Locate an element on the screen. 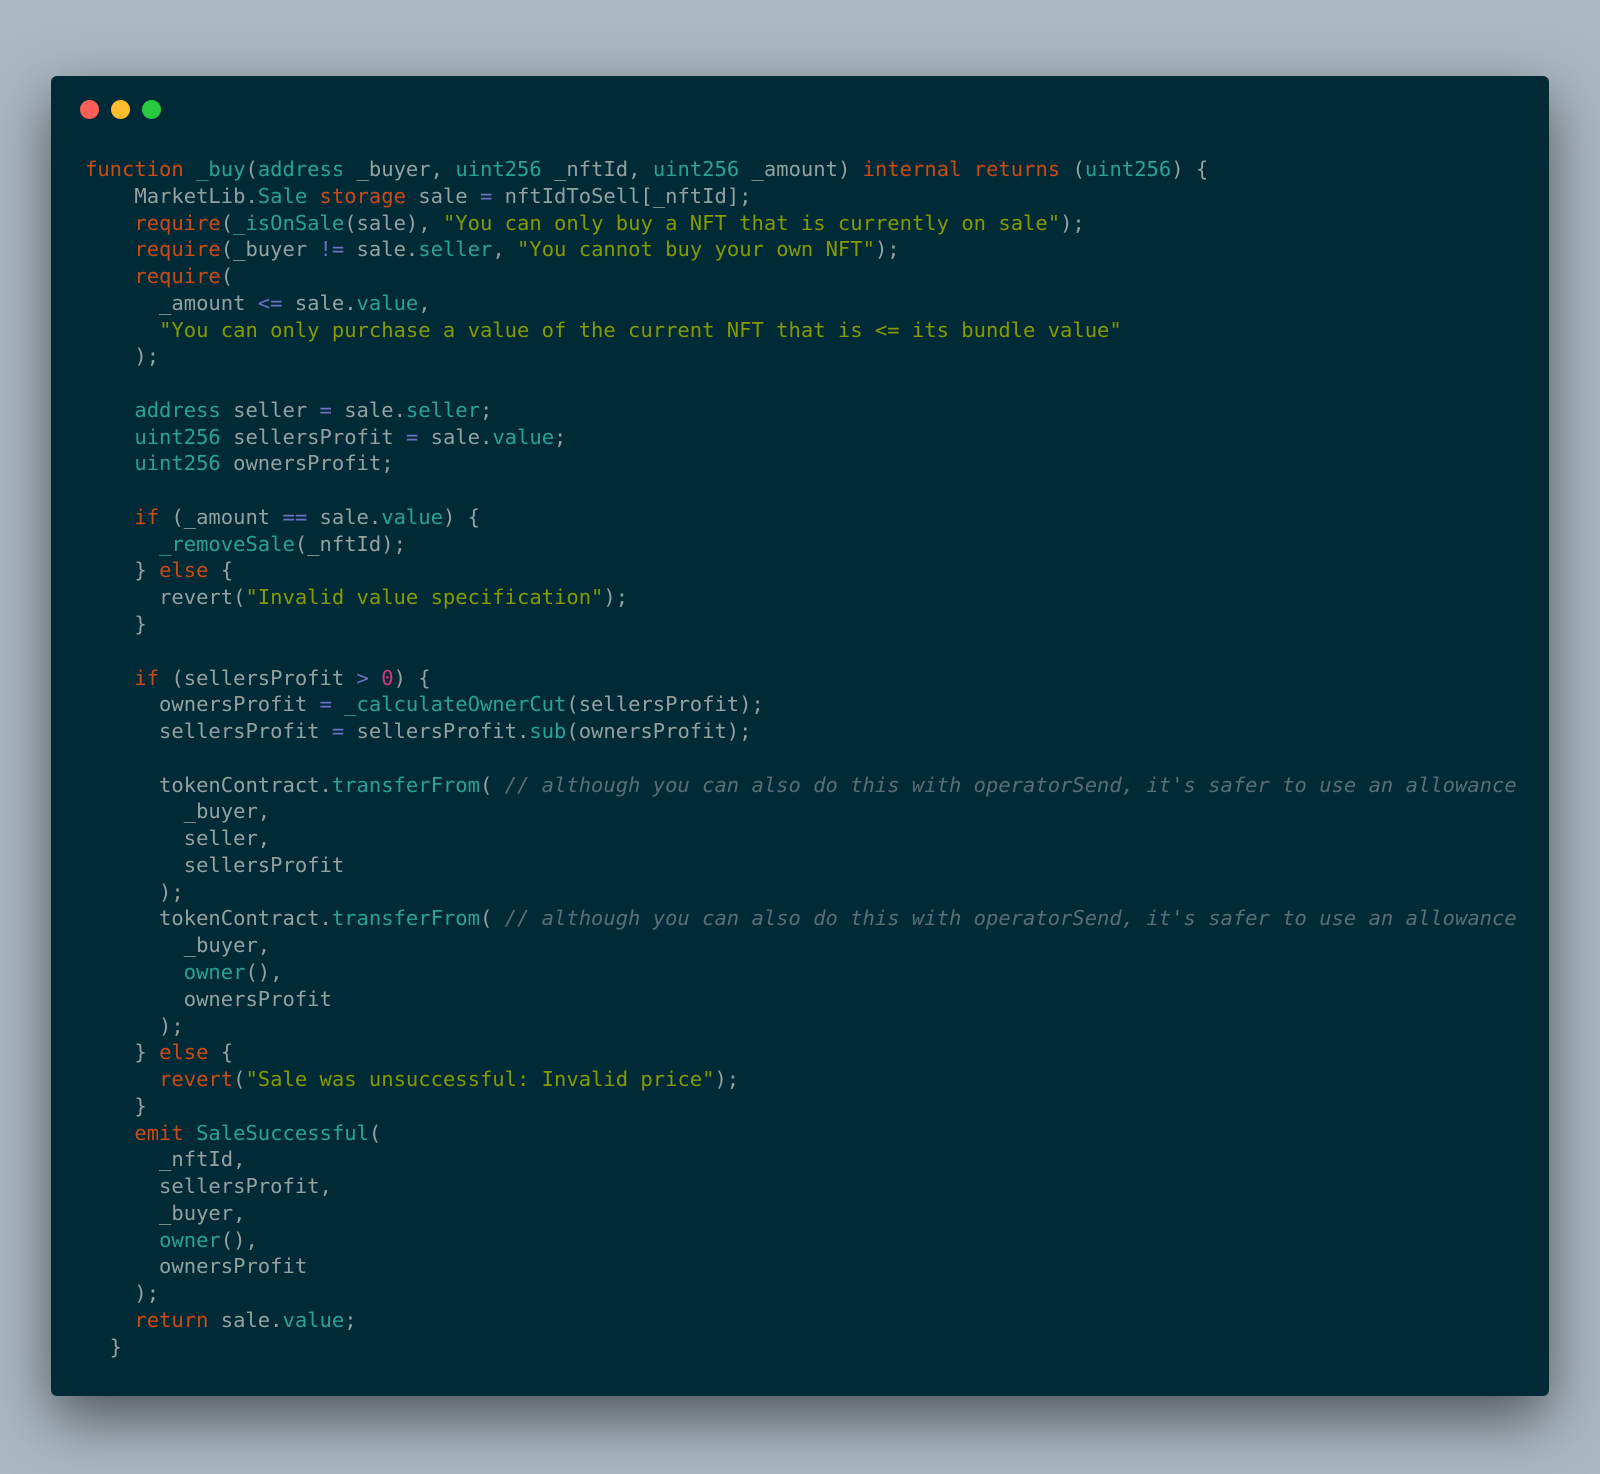 The width and height of the screenshot is (1600, 1474). code-text: (sellersProfit); is located at coordinates (665, 704).